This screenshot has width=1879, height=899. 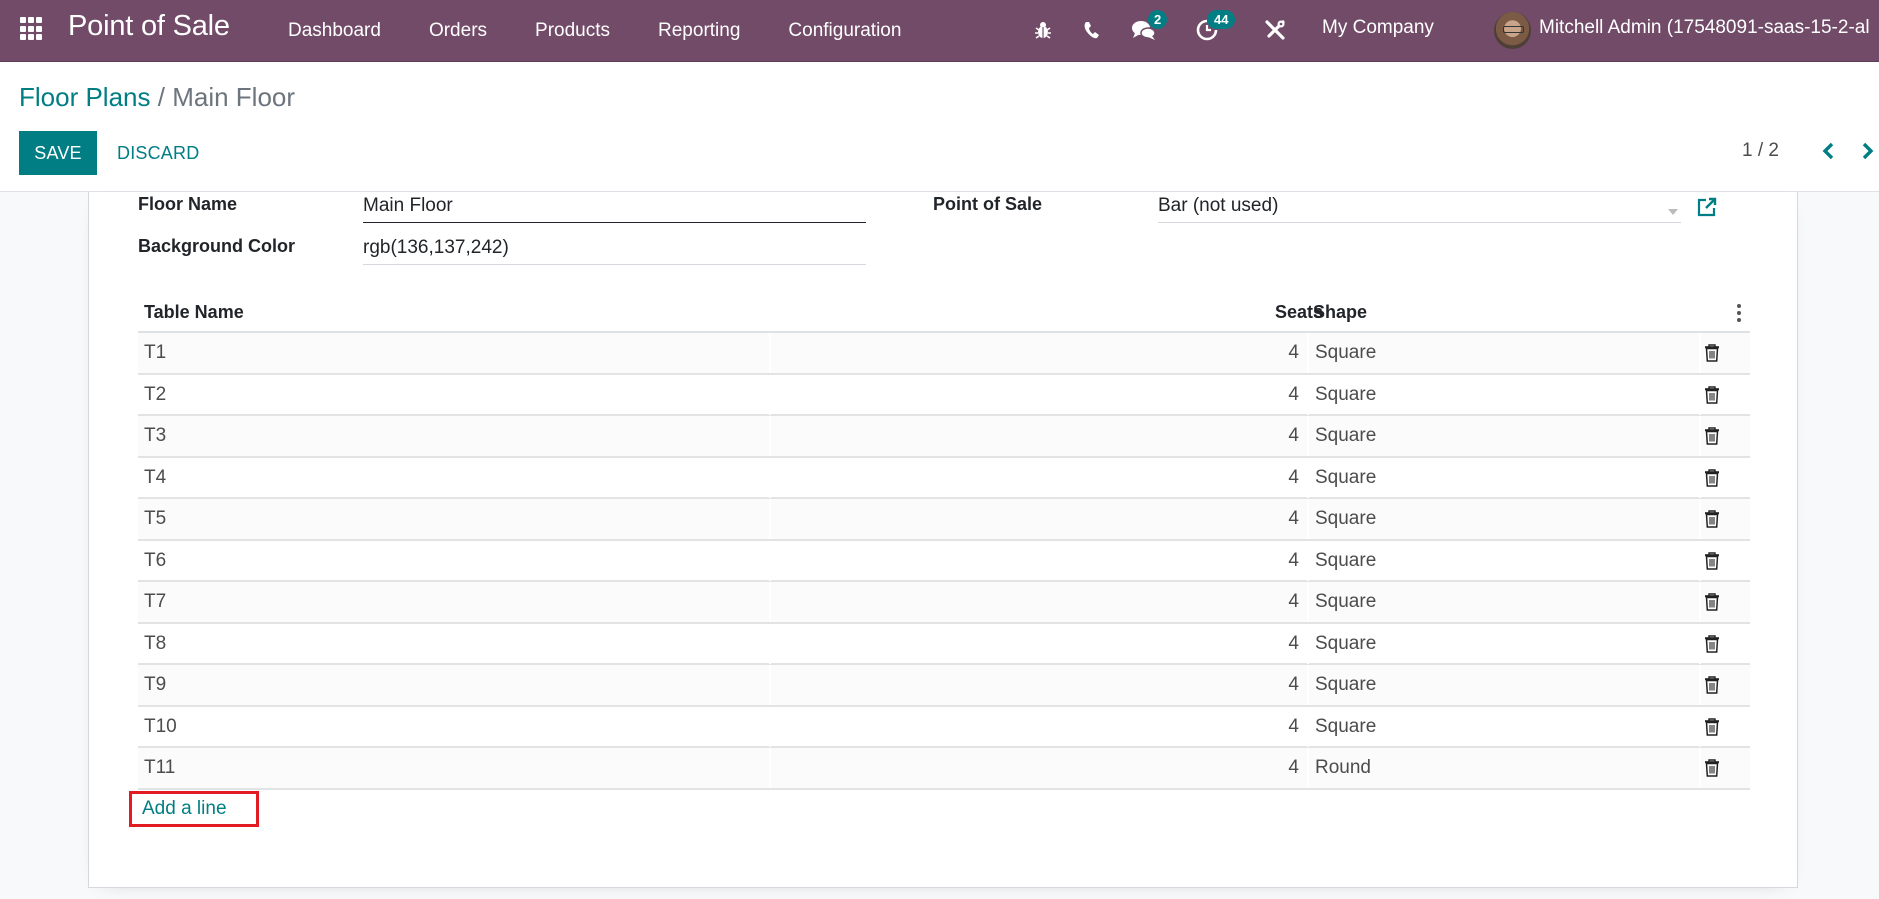 What do you see at coordinates (944, 478) in the screenshot?
I see `table-row: T4 4 Square` at bounding box center [944, 478].